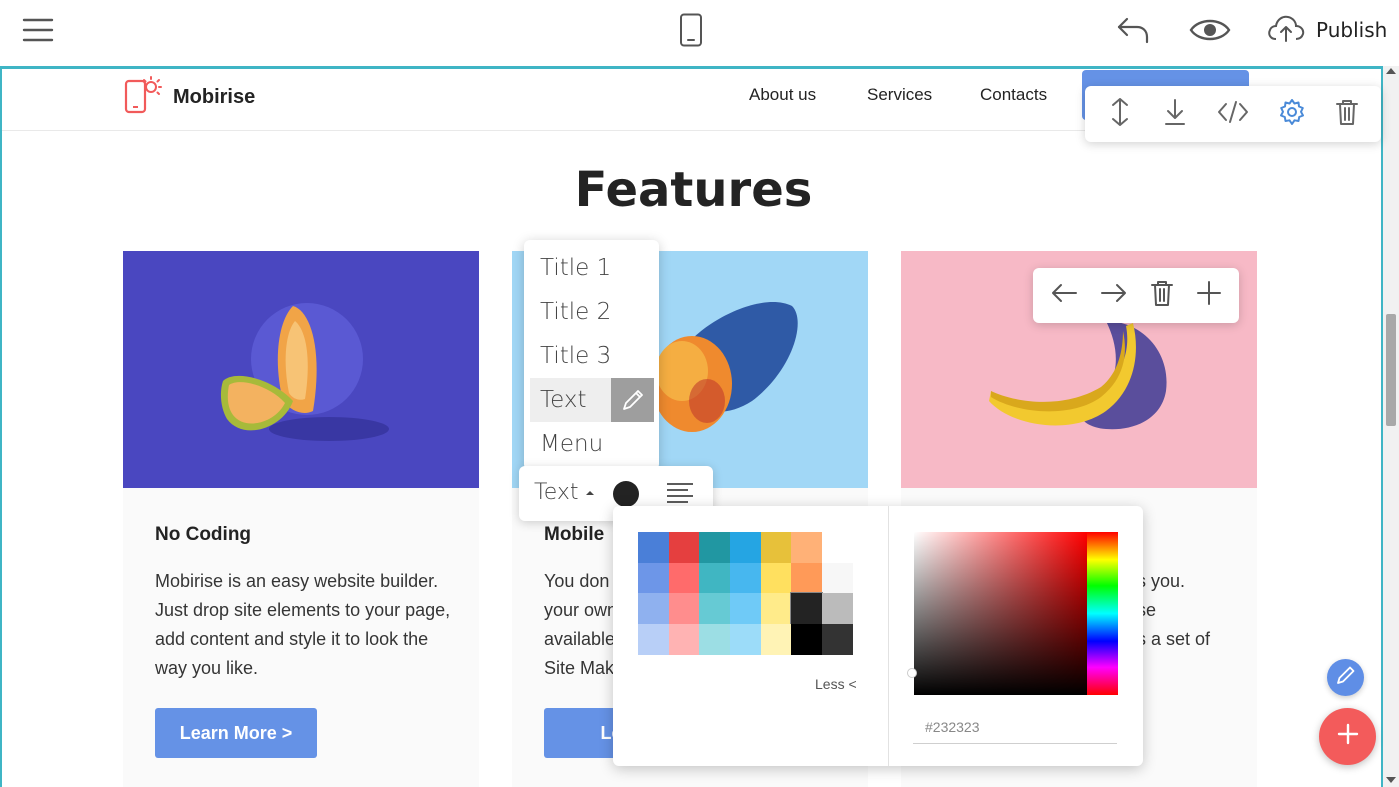 This screenshot has width=1399, height=787. I want to click on style-option-menu: Menu, so click(591, 444).